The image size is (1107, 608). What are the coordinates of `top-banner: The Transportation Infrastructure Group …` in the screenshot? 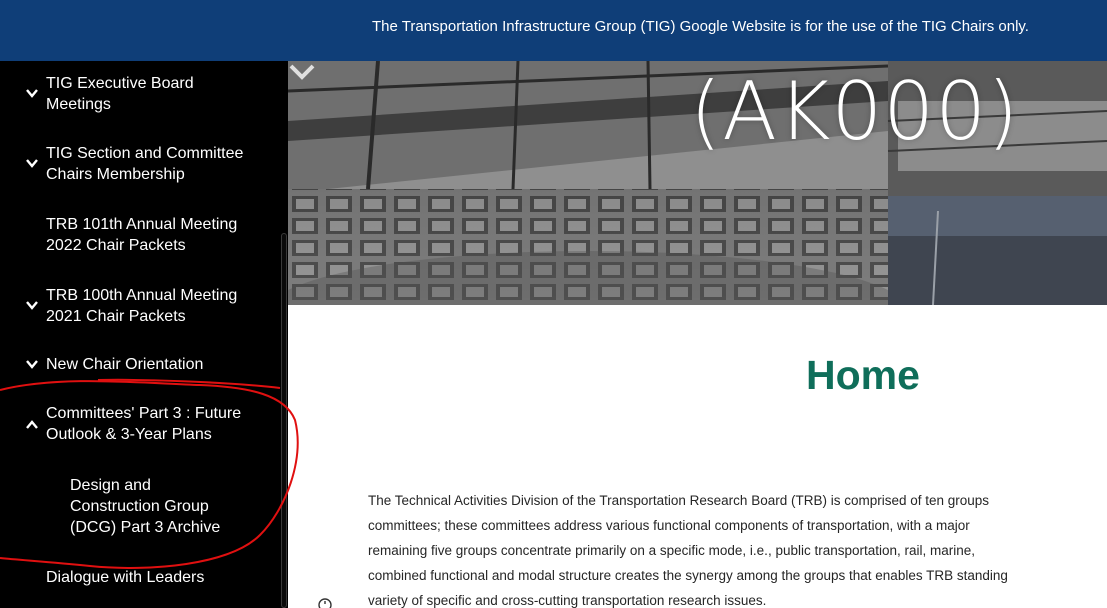 It's located at (553, 30).